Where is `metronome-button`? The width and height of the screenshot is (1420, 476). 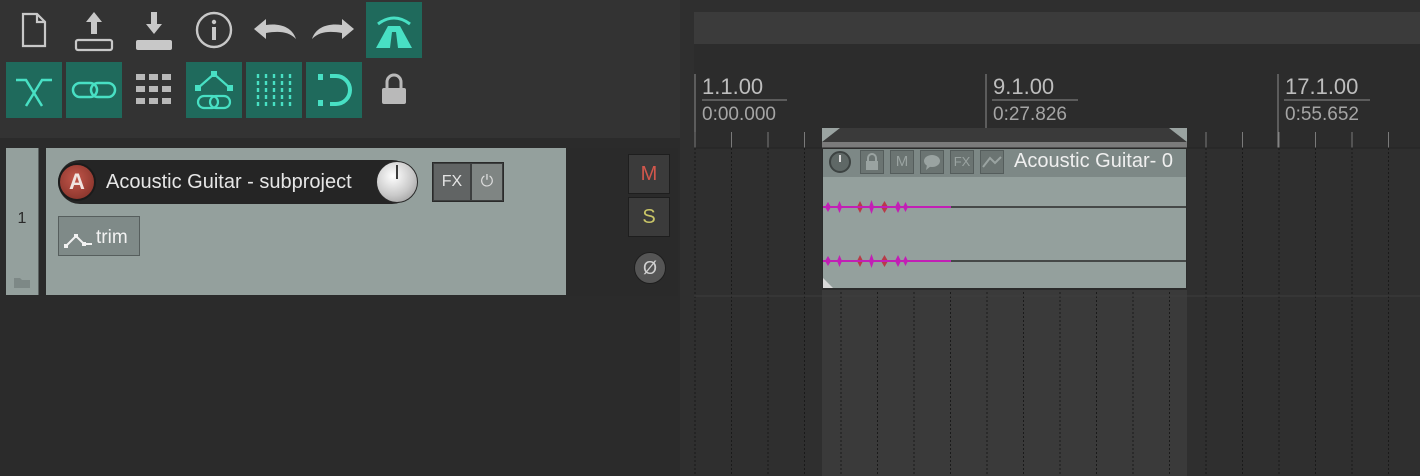
metronome-button is located at coordinates (394, 30).